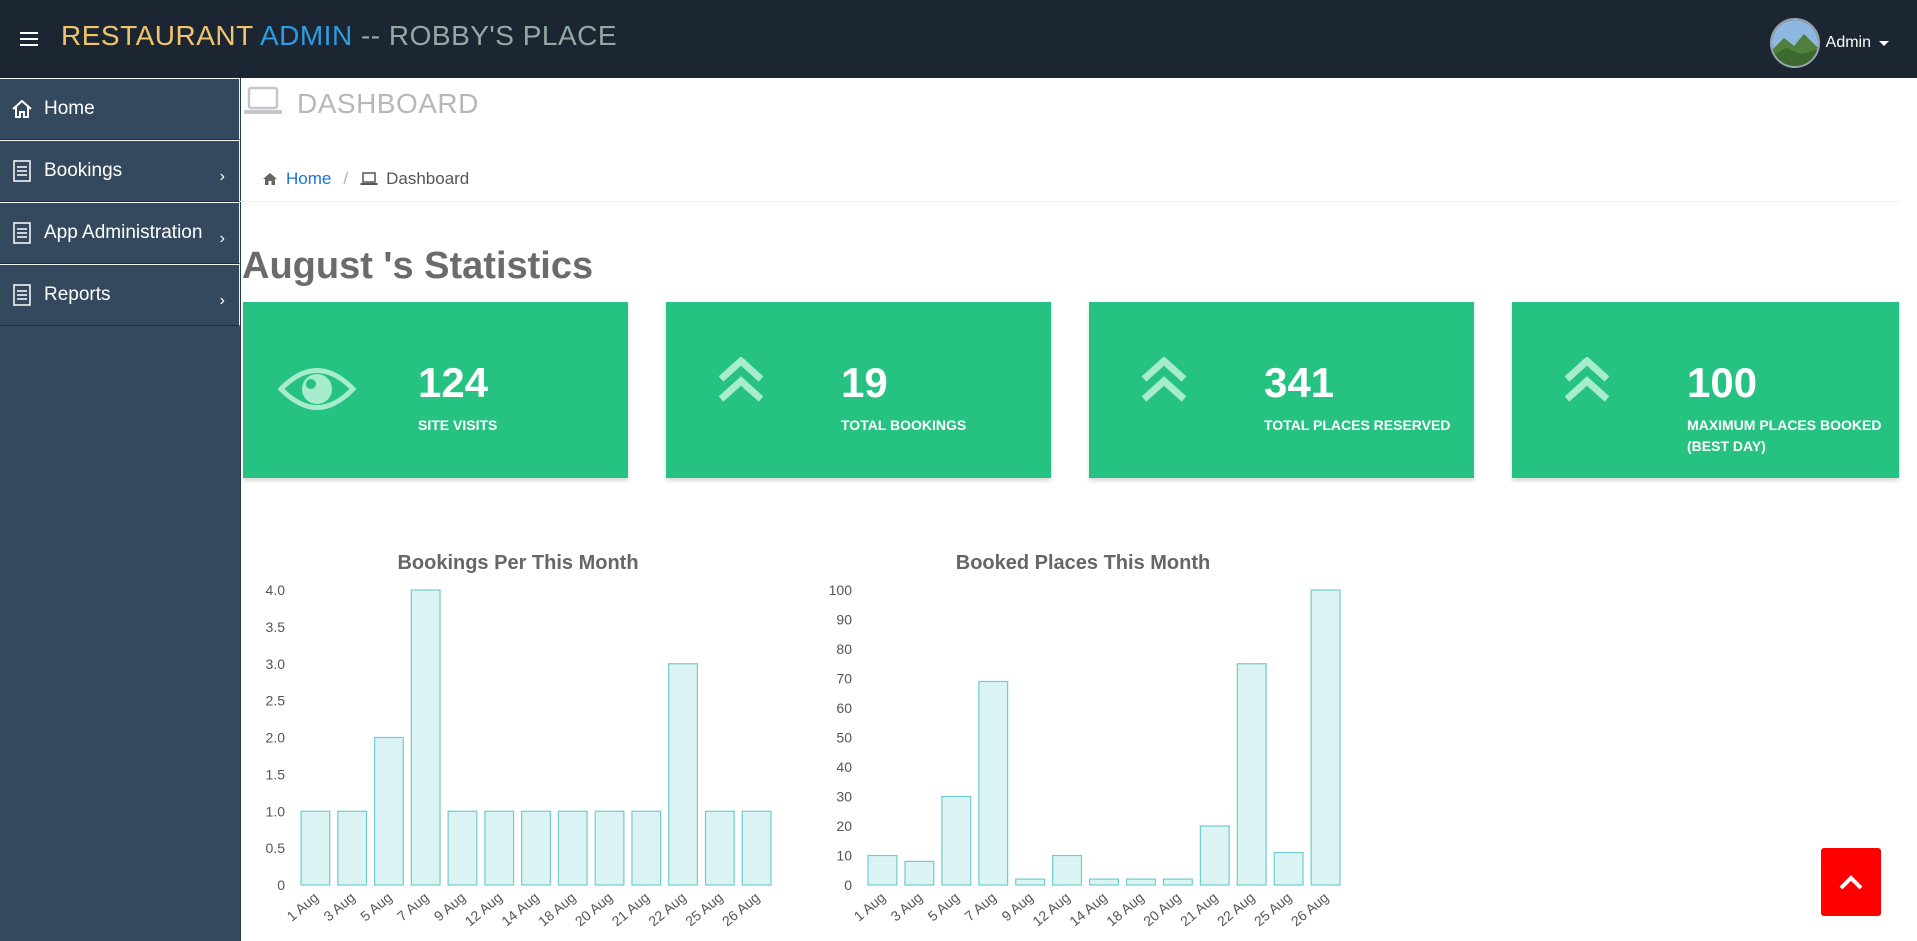 The image size is (1917, 941). Describe the element at coordinates (1794, 43) in the screenshot. I see `avatar` at that location.